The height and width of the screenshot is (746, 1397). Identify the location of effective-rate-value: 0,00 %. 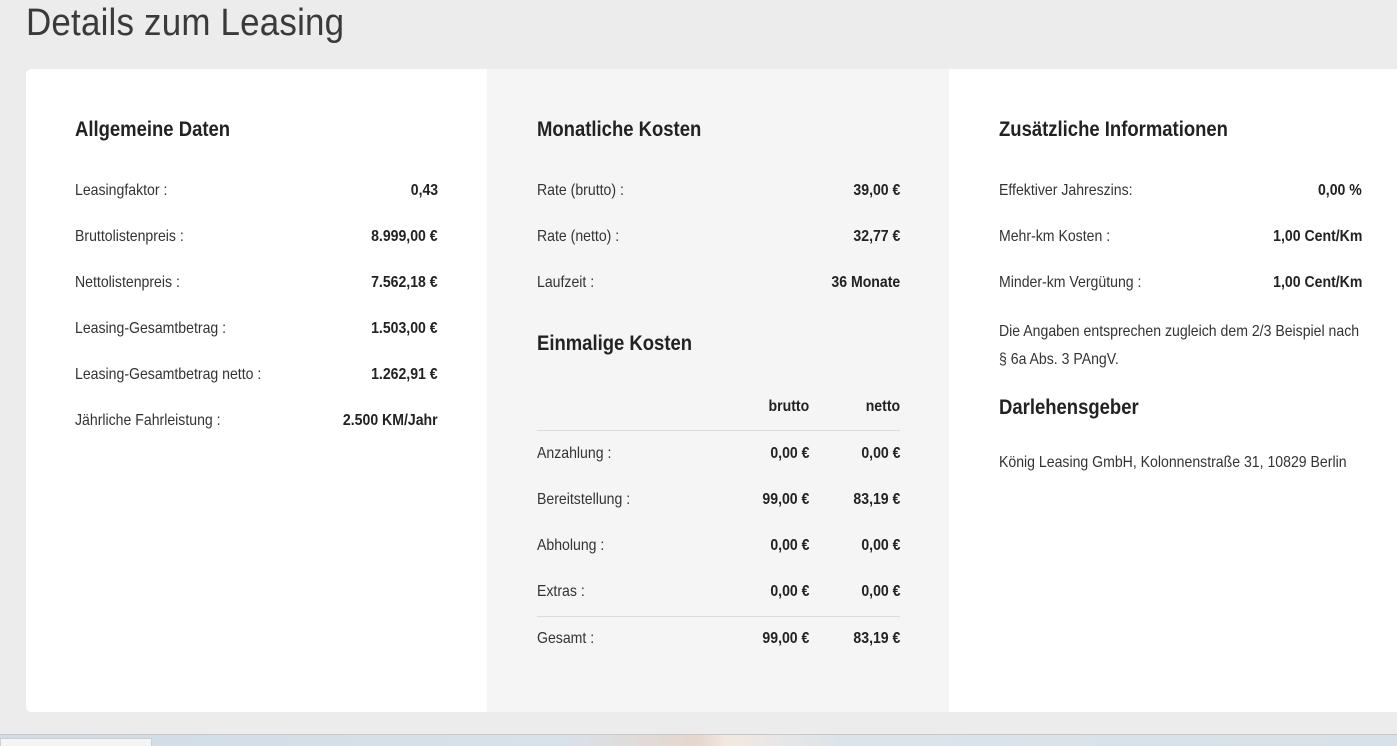
(1340, 190).